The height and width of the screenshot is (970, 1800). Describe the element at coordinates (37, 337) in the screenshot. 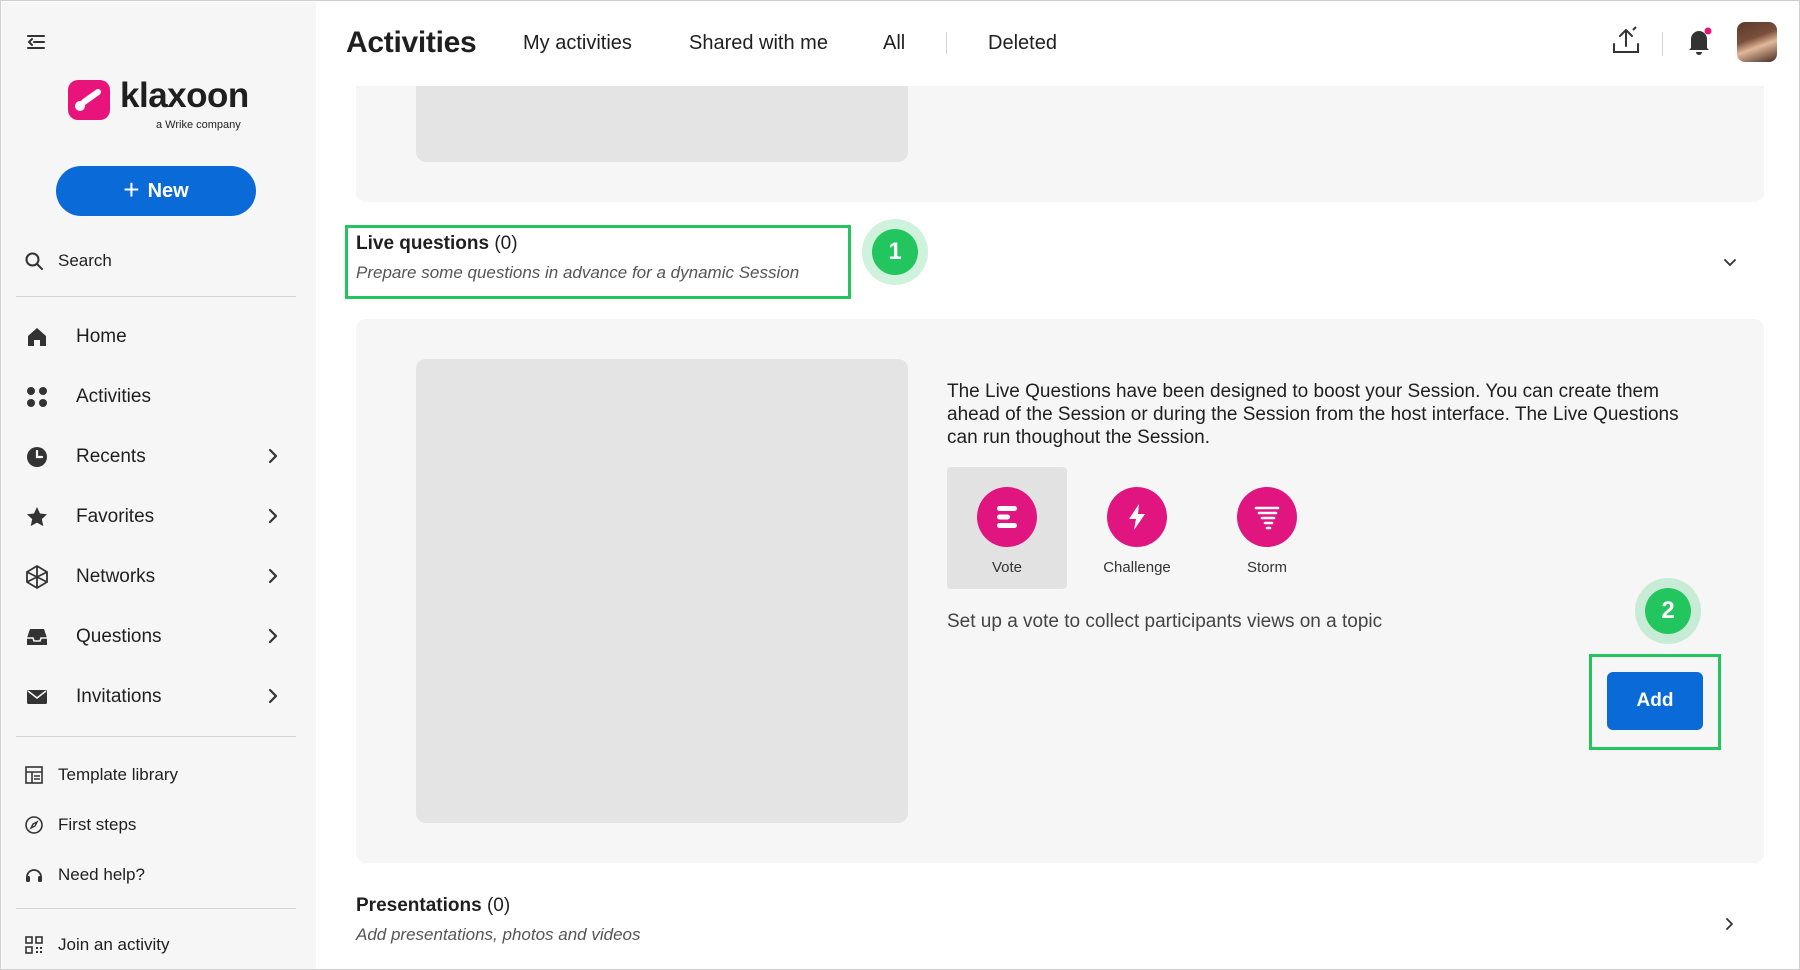

I see `home-icon` at that location.